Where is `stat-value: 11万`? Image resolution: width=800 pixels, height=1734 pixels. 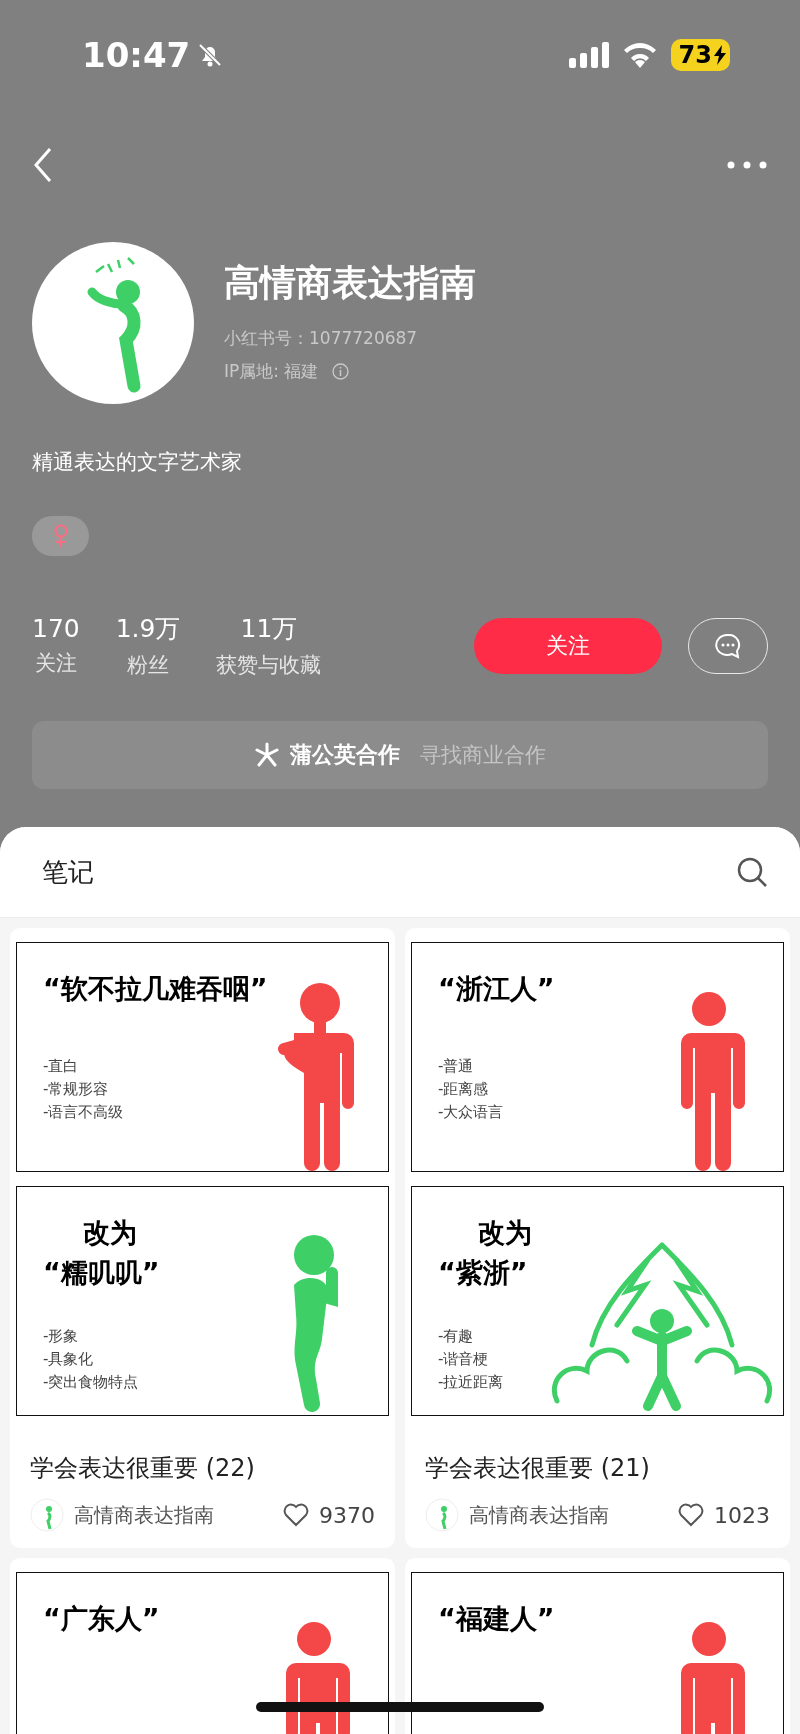
stat-value: 11万 is located at coordinates (269, 629).